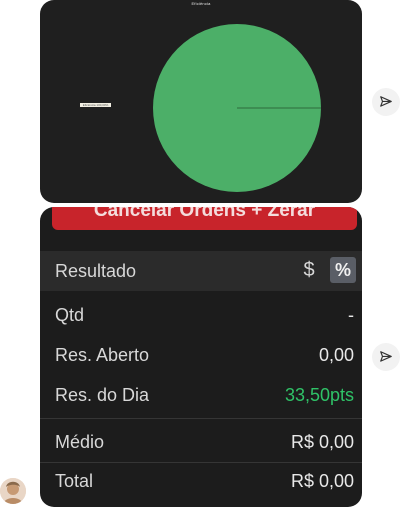 This screenshot has height=516, width=400. I want to click on row-res-dia: Res. do Dia 33,50pts, so click(201, 396).